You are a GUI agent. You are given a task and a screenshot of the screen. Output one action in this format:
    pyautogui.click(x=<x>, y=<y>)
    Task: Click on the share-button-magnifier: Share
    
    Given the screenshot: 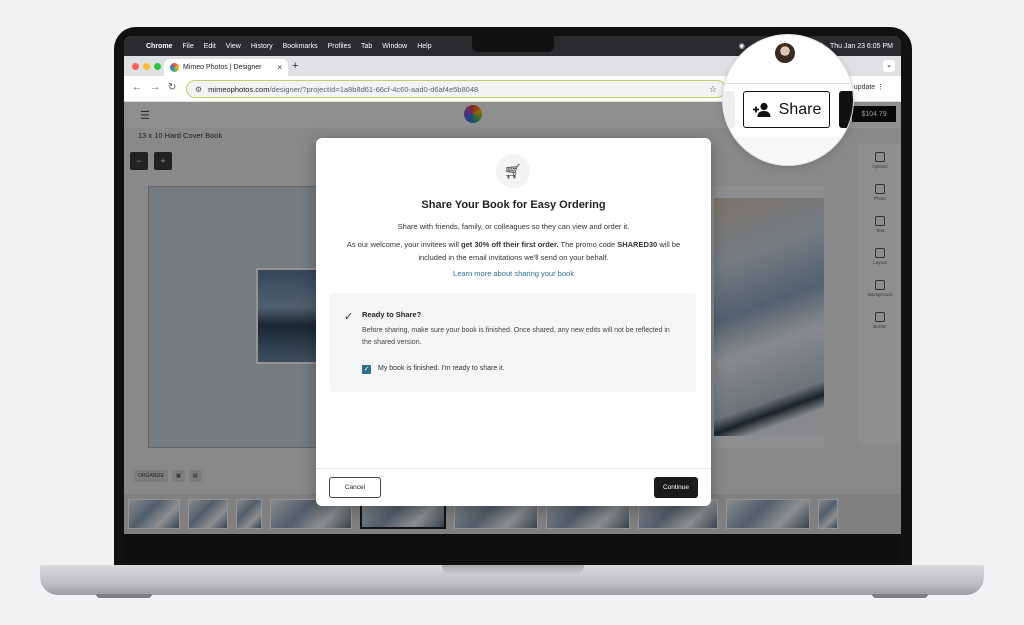 What is the action you would take?
    pyautogui.click(x=788, y=100)
    